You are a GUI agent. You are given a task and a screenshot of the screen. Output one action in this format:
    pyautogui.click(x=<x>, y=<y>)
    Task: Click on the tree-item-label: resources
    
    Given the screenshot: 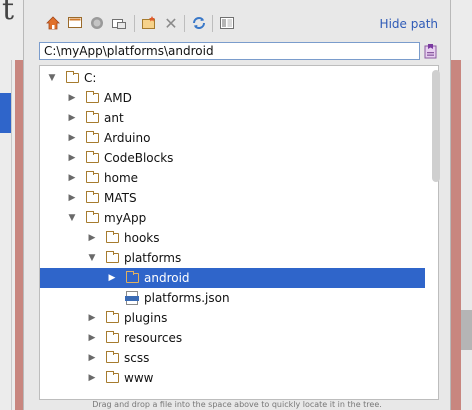 What is the action you would take?
    pyautogui.click(x=153, y=338)
    